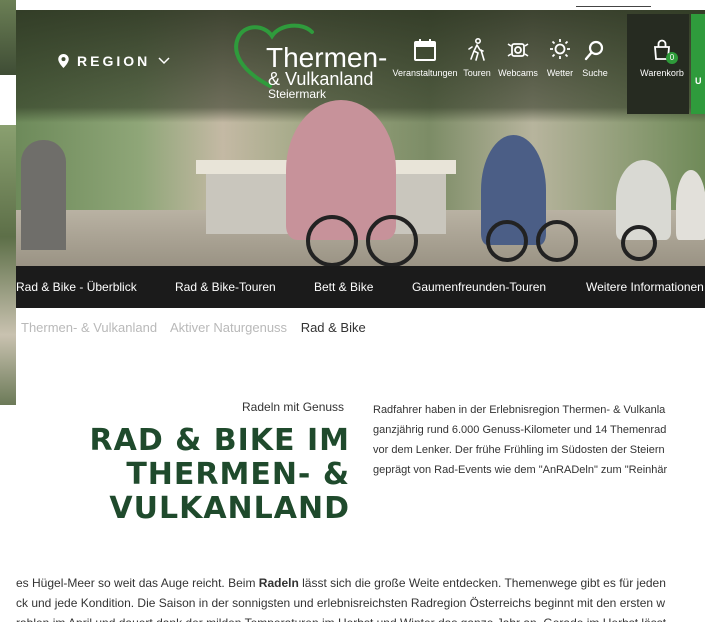  I want to click on hero-tower, so click(43, 195).